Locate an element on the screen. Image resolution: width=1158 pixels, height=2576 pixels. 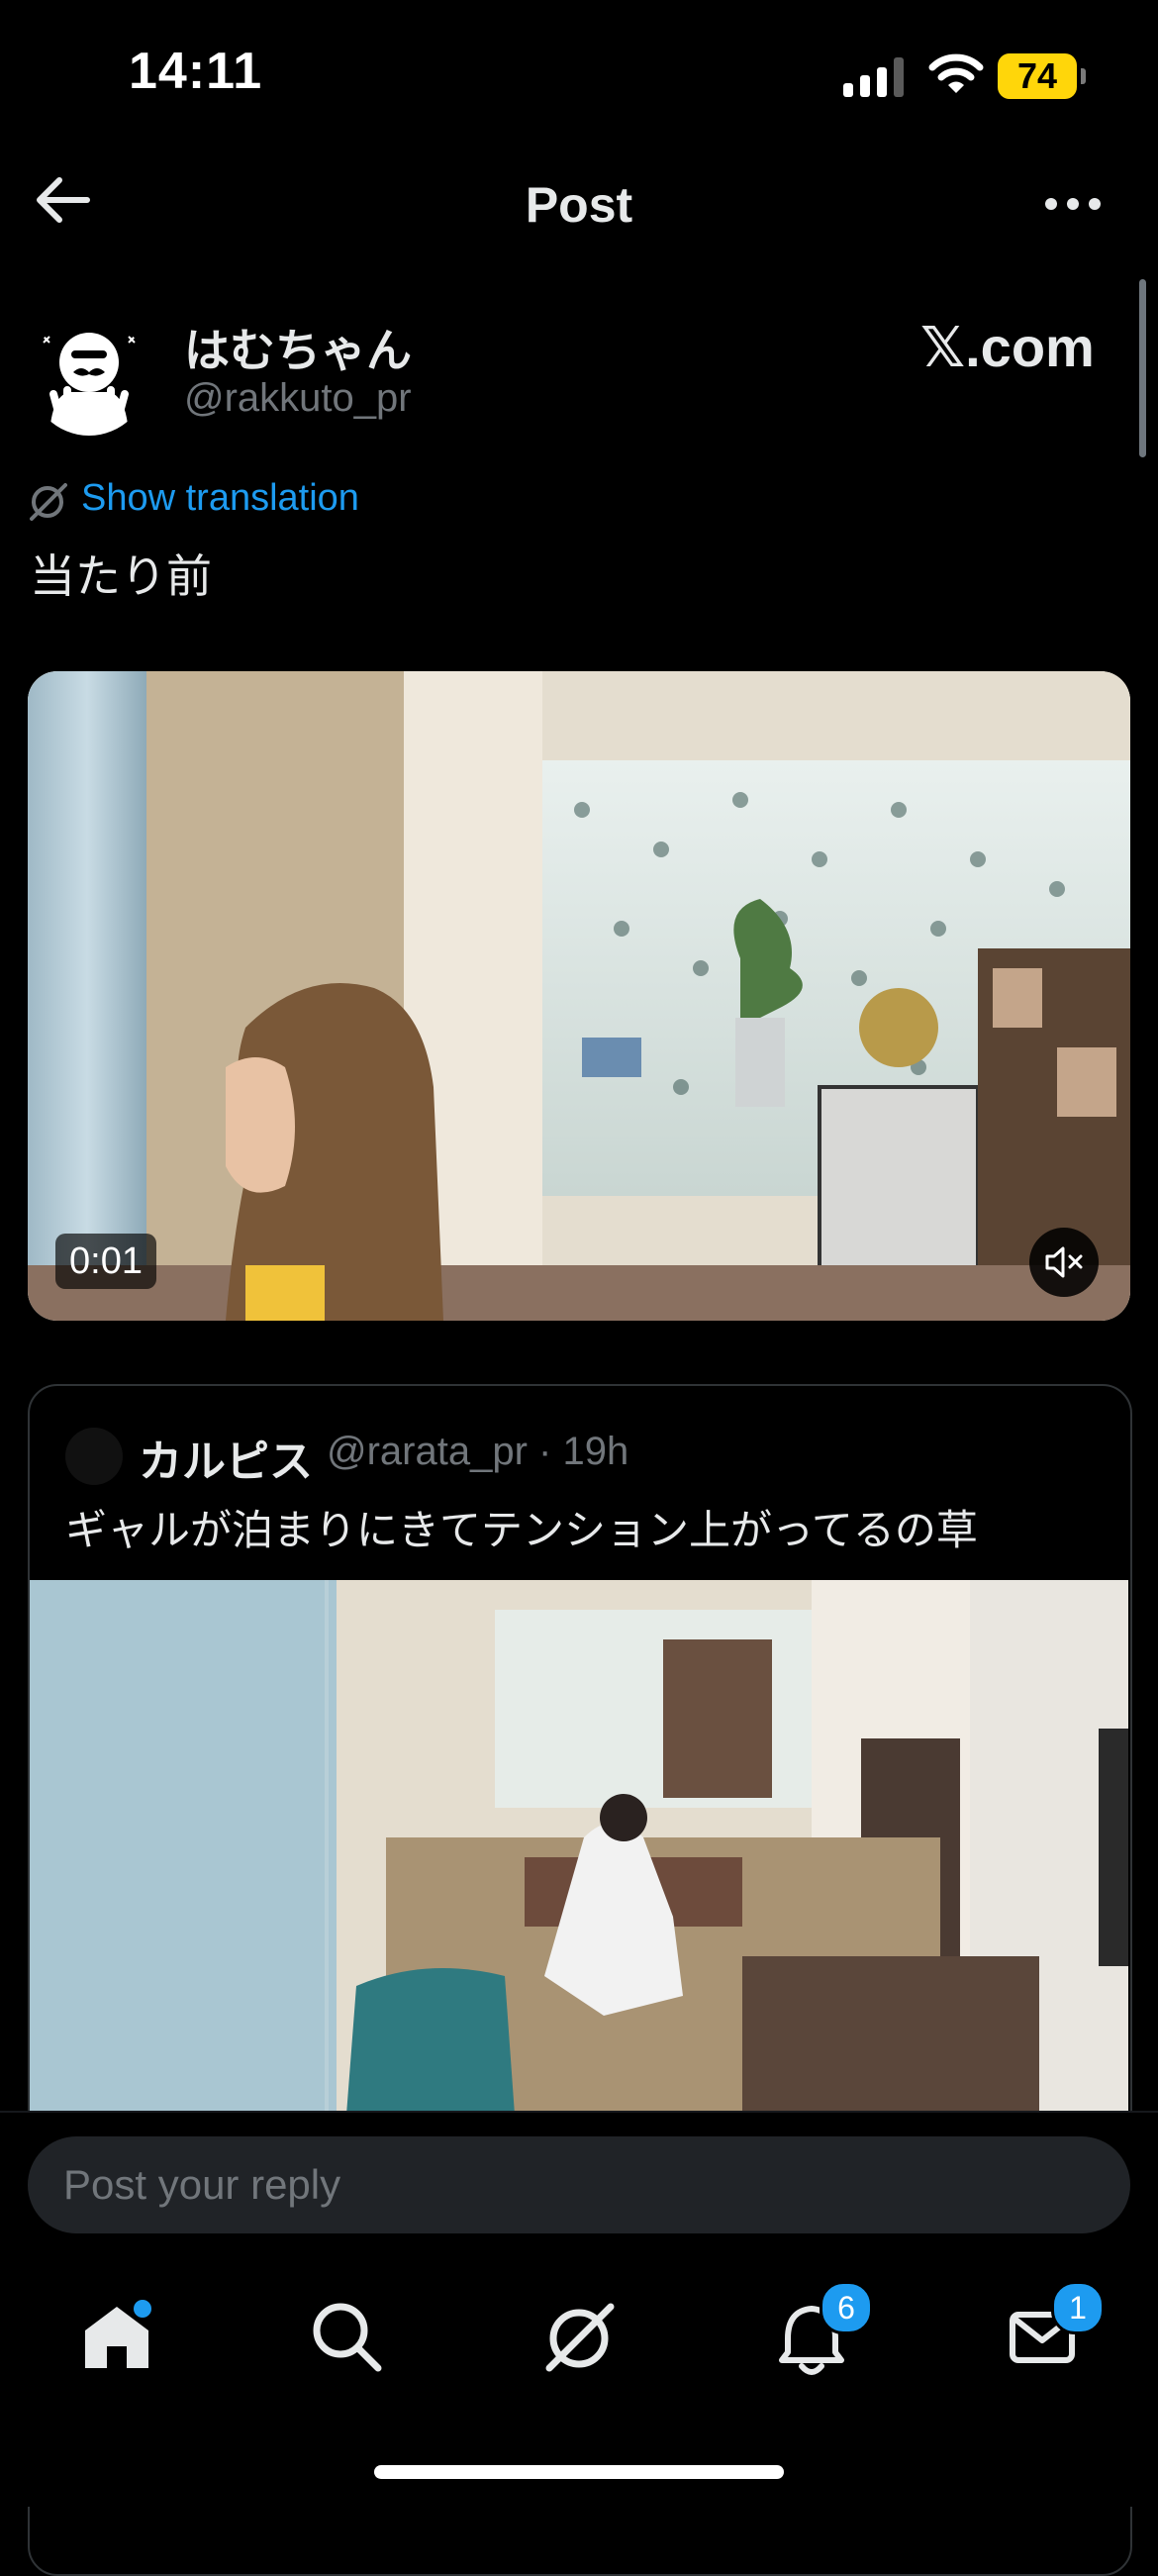
author-name: はむちゃん is located at coordinates (298, 347).